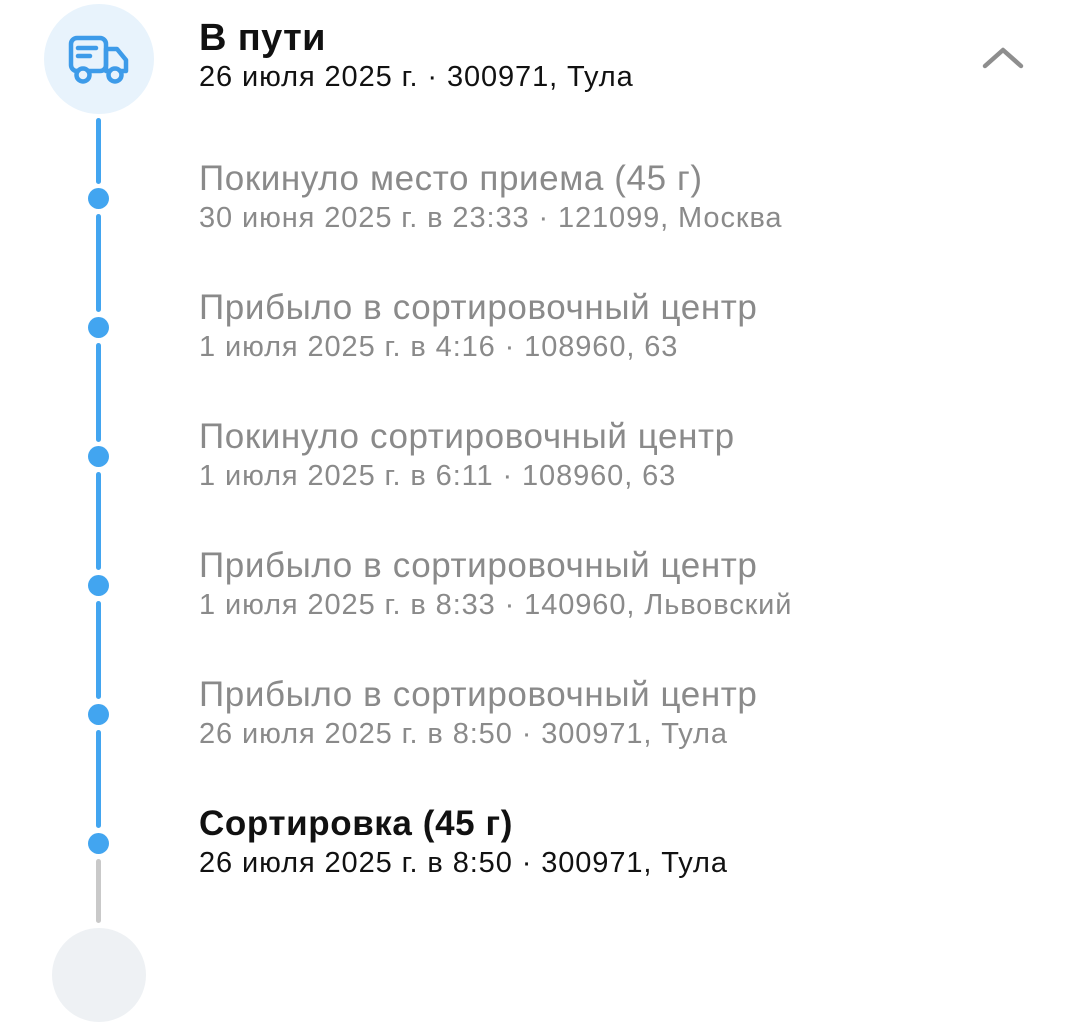  What do you see at coordinates (98, 891) in the screenshot?
I see `timeline-line-pending` at bounding box center [98, 891].